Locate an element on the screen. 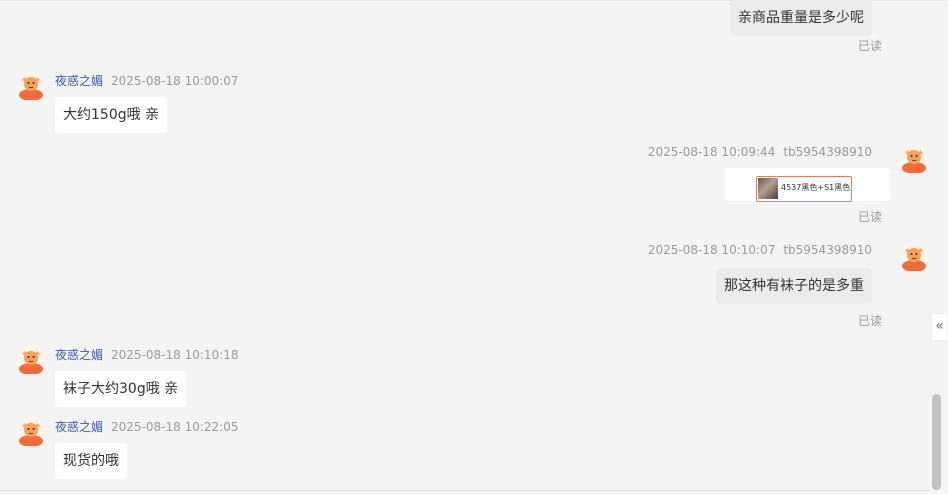 The width and height of the screenshot is (948, 494). incoming-message-bubble: 现货的哦 is located at coordinates (91, 461).